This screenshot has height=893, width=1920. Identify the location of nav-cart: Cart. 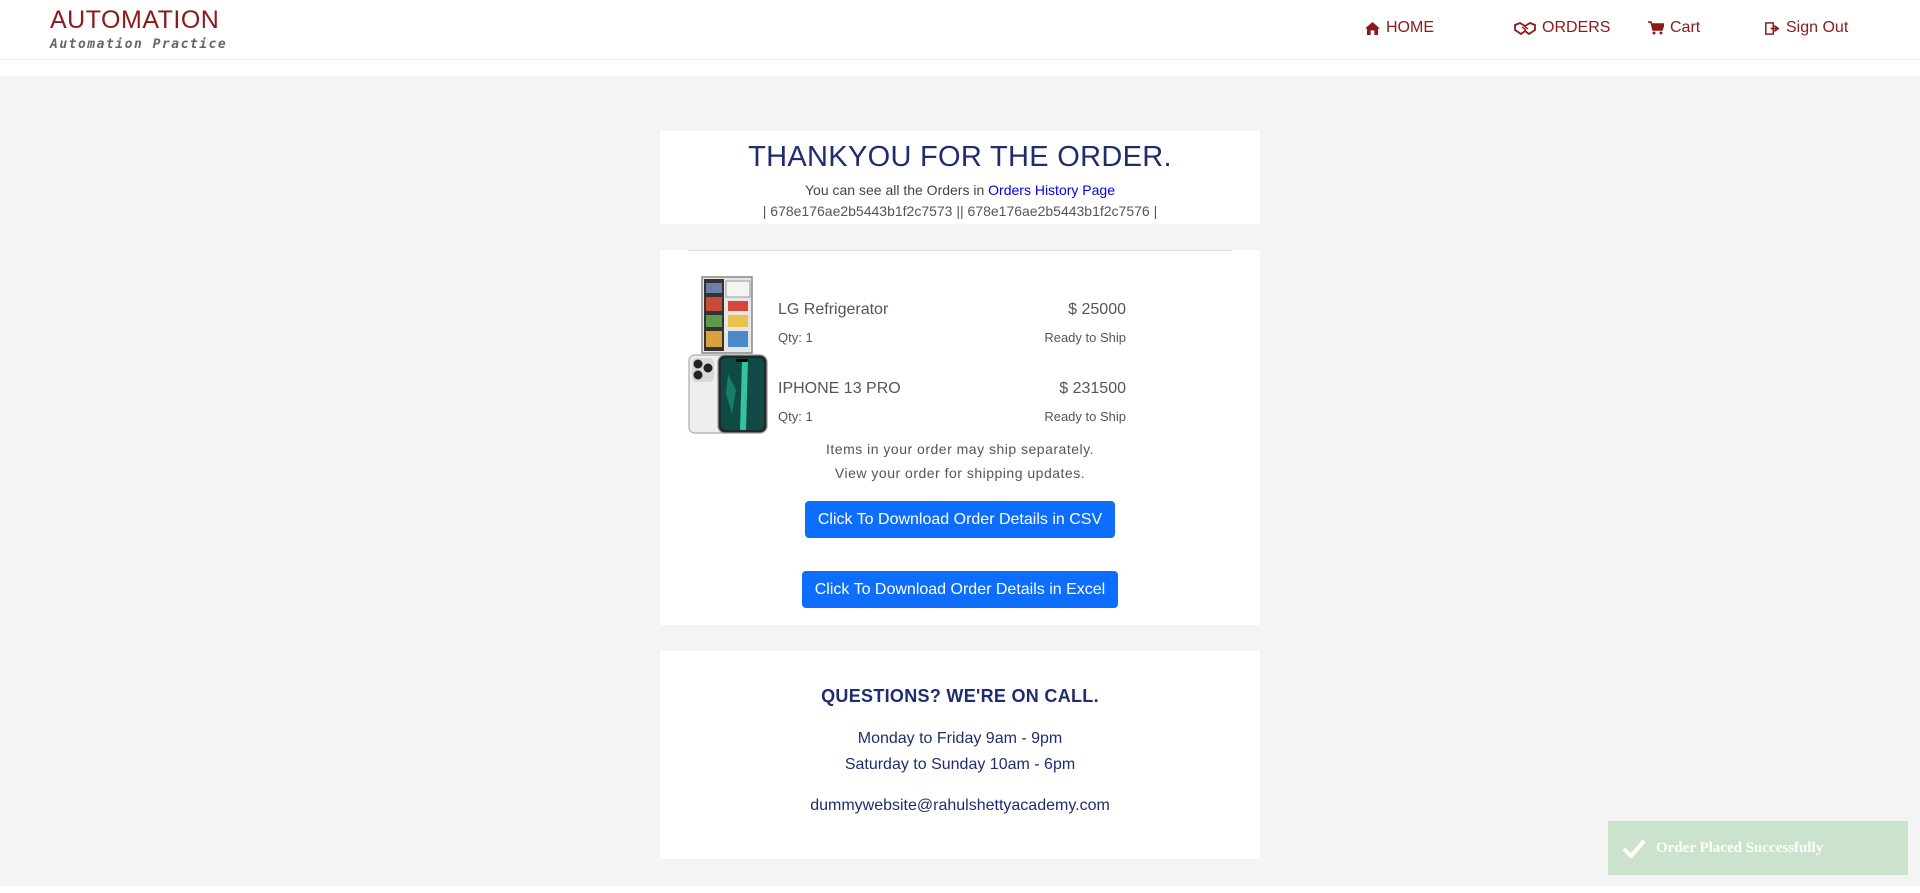
(1674, 28).